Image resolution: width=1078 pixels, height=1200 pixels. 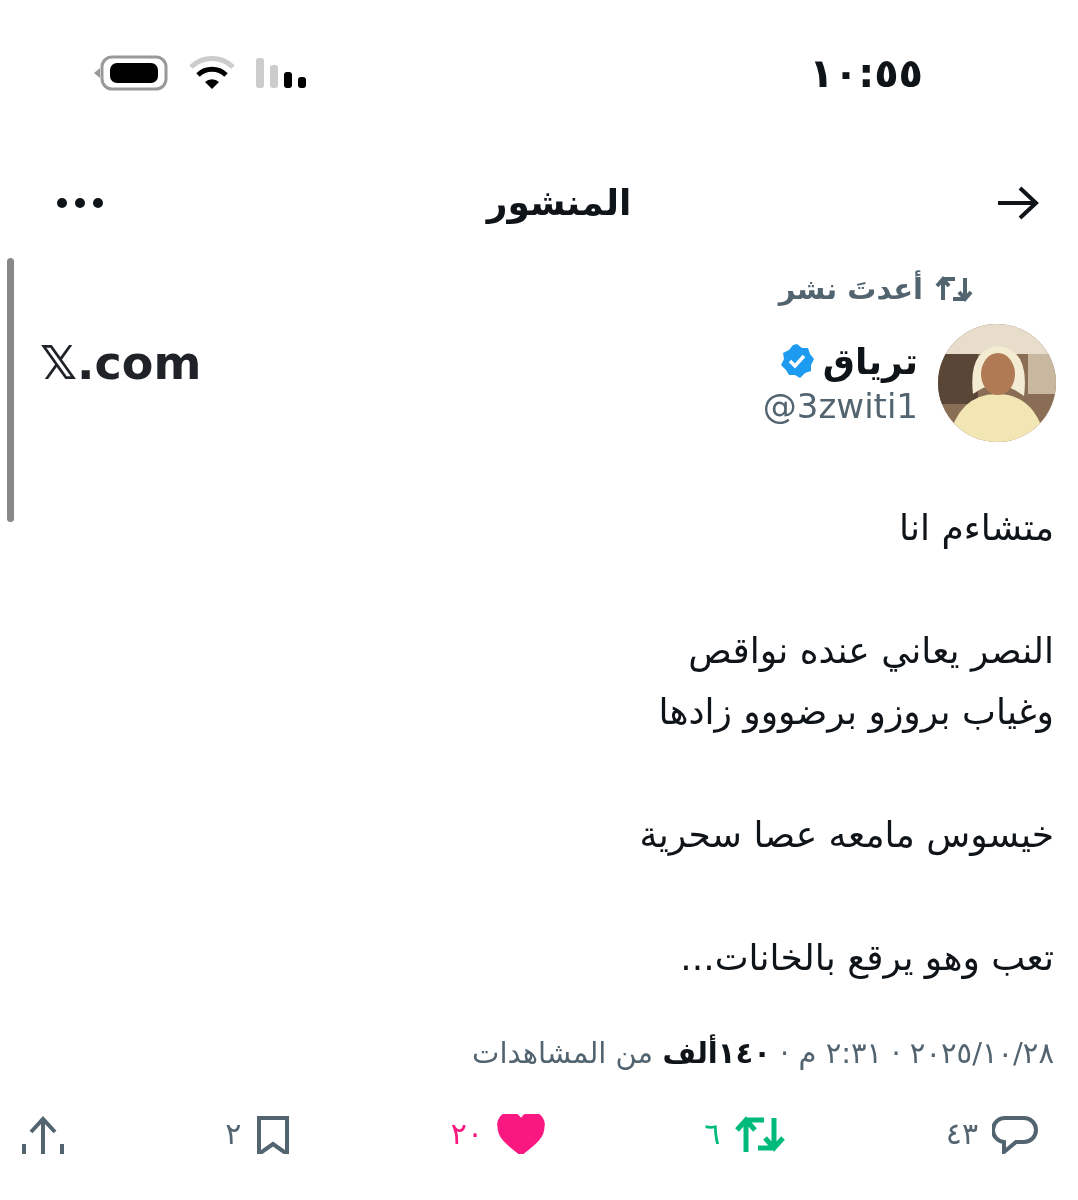 What do you see at coordinates (121, 383) in the screenshot?
I see `source-link: 𝕏.com` at bounding box center [121, 383].